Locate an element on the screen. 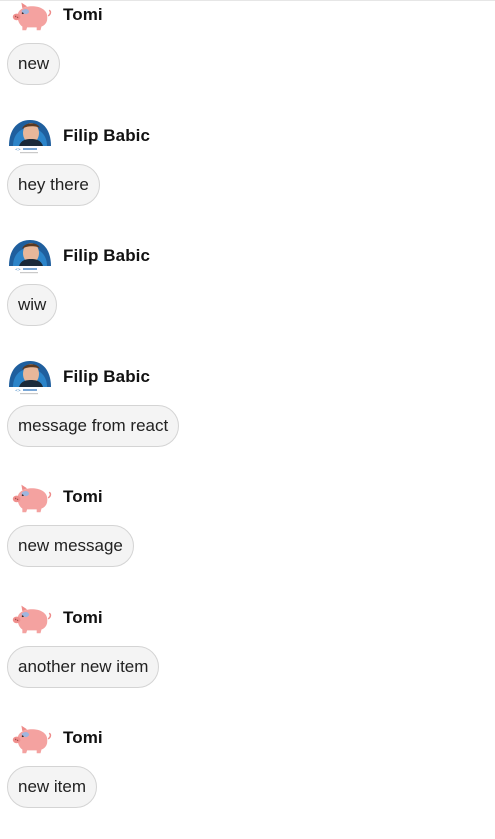 The height and width of the screenshot is (839, 495). message-item: Tomi new is located at coordinates (247, 58).